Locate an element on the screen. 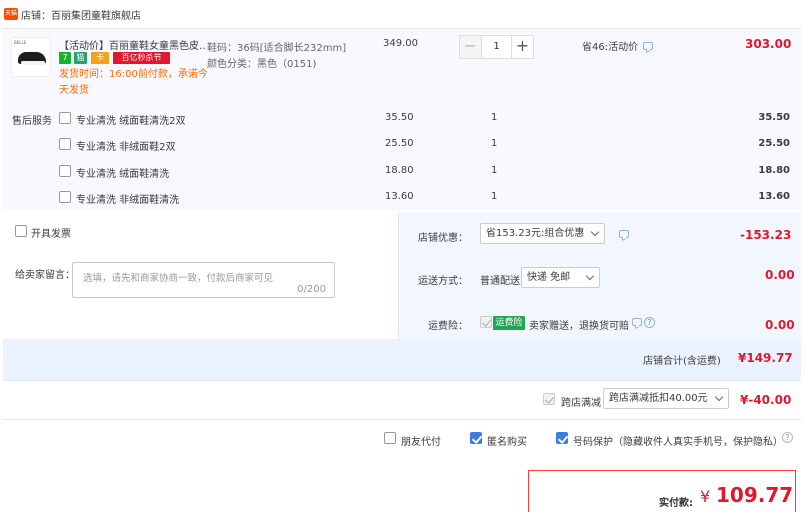 The width and height of the screenshot is (804, 512). ship-time-note: 发货时间：16:00前付款，承诺今天发货 is located at coordinates (133, 82).